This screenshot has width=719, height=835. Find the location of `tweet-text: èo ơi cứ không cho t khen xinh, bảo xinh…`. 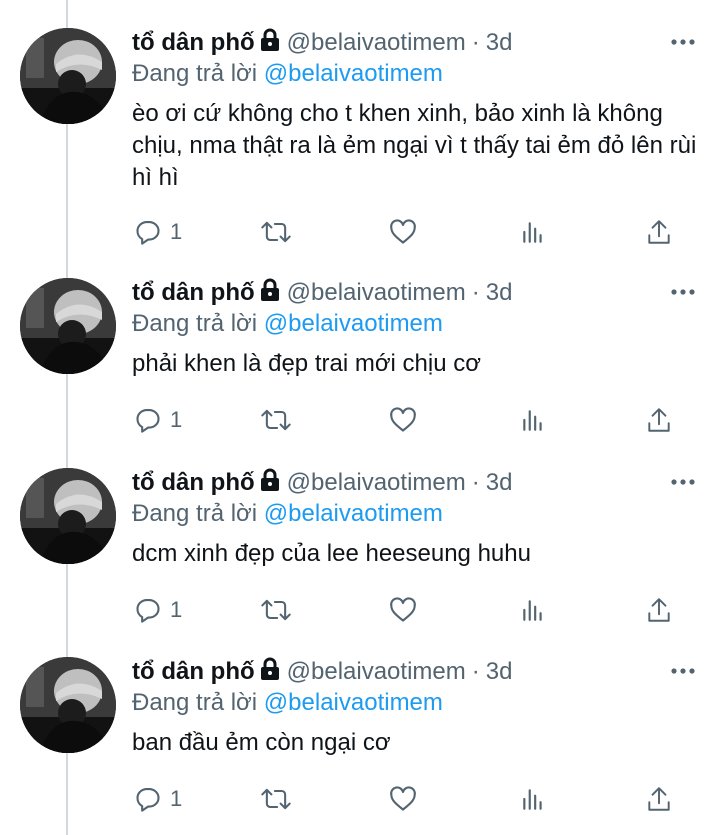

tweet-text: èo ơi cứ không cho t khen xinh, bảo xinh… is located at coordinates (414, 145).